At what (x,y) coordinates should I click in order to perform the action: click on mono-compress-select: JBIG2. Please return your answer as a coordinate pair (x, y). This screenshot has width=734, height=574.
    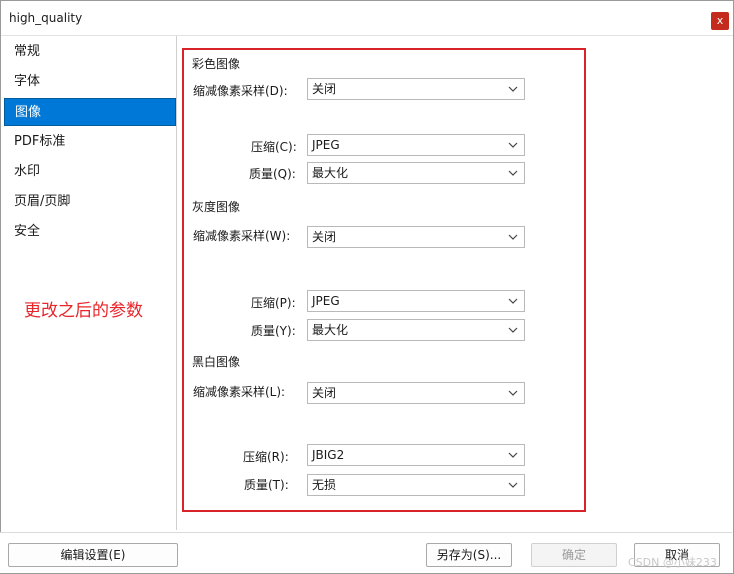
    Looking at the image, I should click on (416, 455).